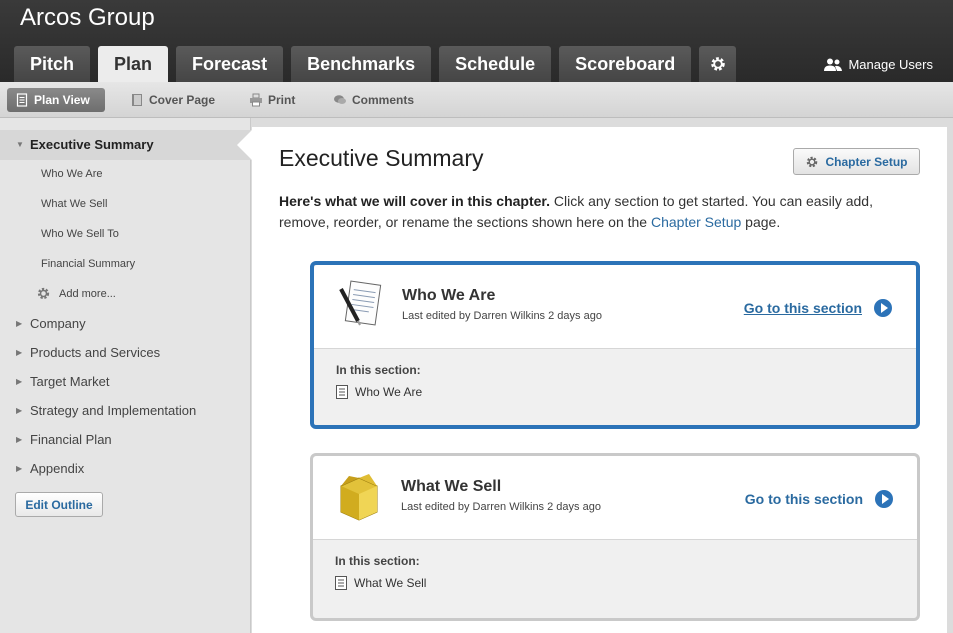  I want to click on app-title: Arcos Group, so click(87, 17).